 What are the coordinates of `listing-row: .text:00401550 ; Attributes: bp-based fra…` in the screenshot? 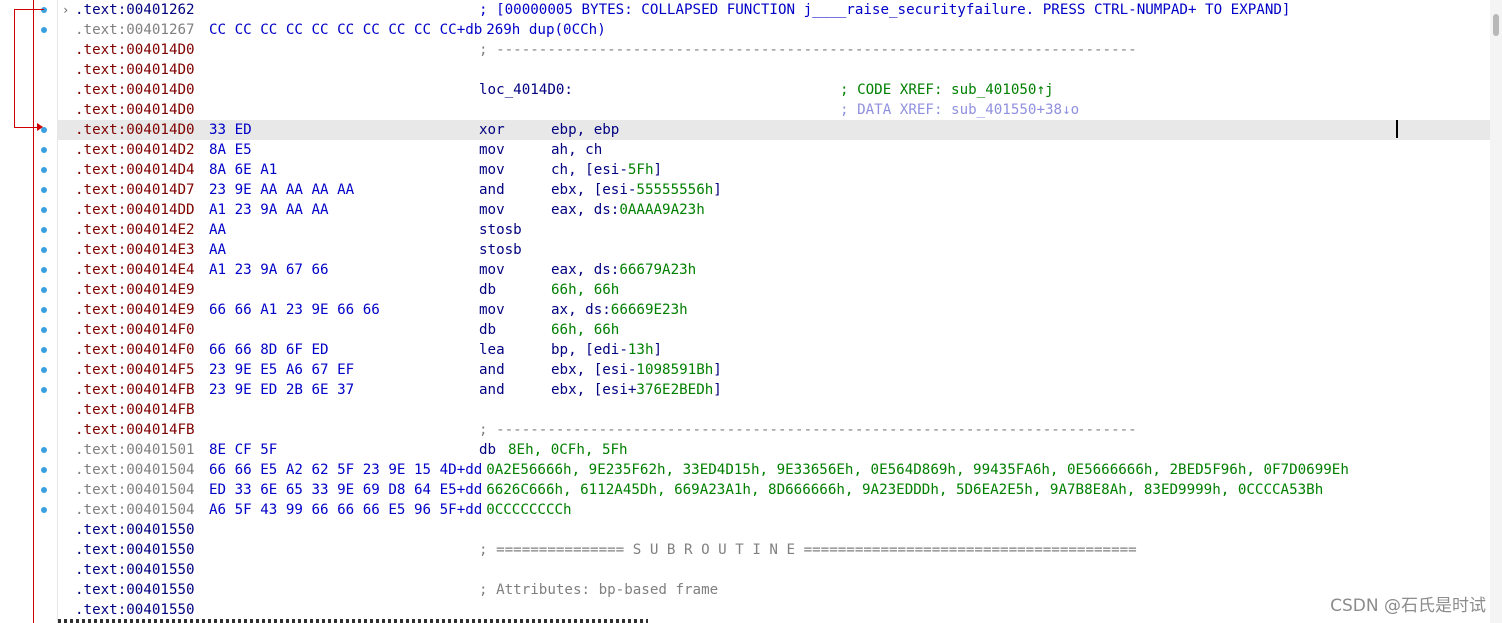 It's located at (774, 590).